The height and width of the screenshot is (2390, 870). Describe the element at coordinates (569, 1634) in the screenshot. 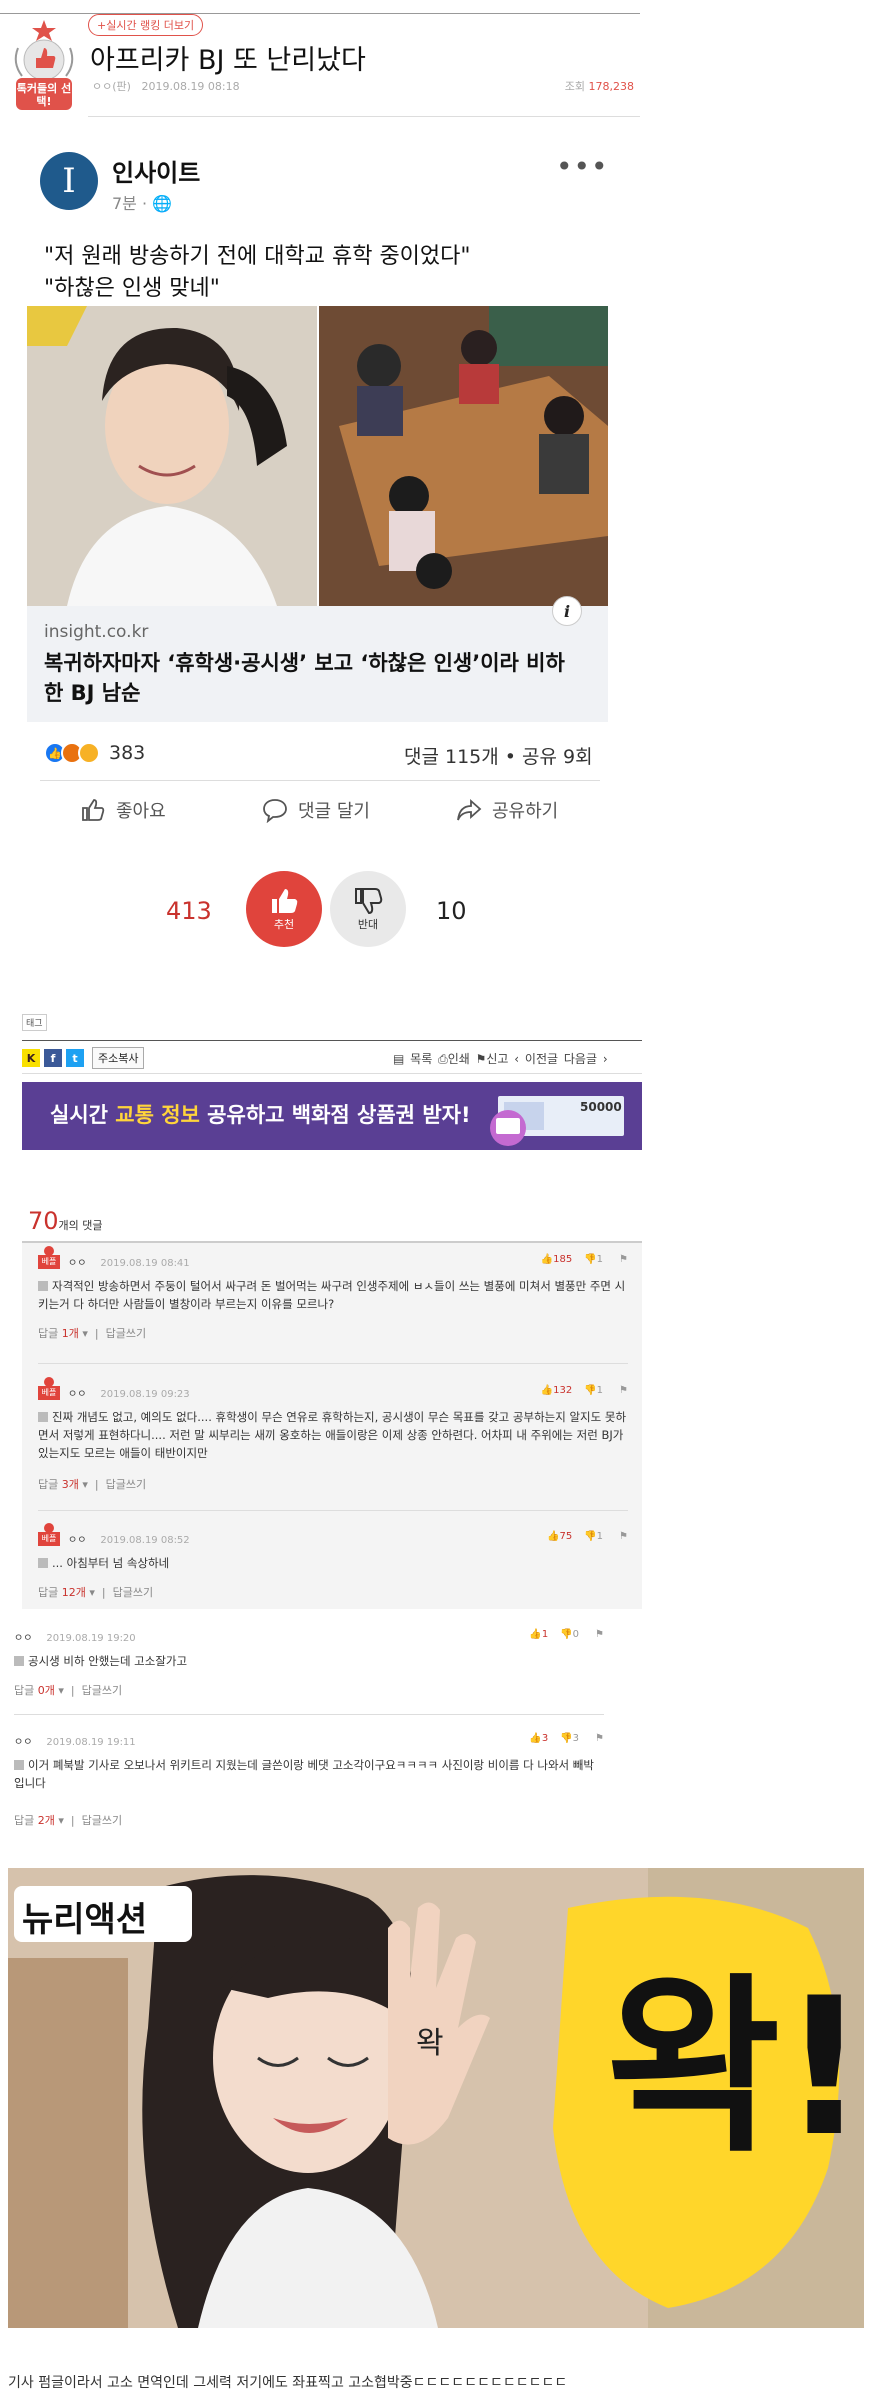

I see `comment-downvote: 👎0` at that location.